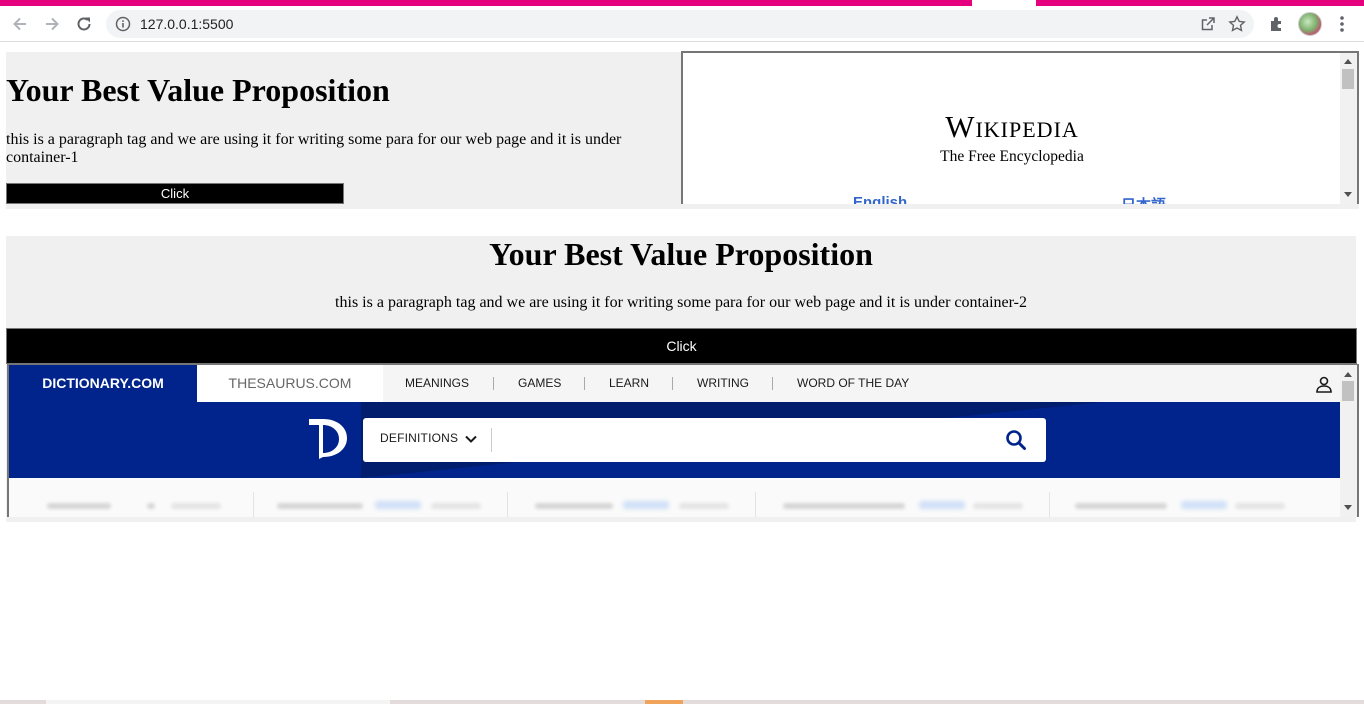  What do you see at coordinates (175, 193) in the screenshot?
I see `container-1-click-button: Click` at bounding box center [175, 193].